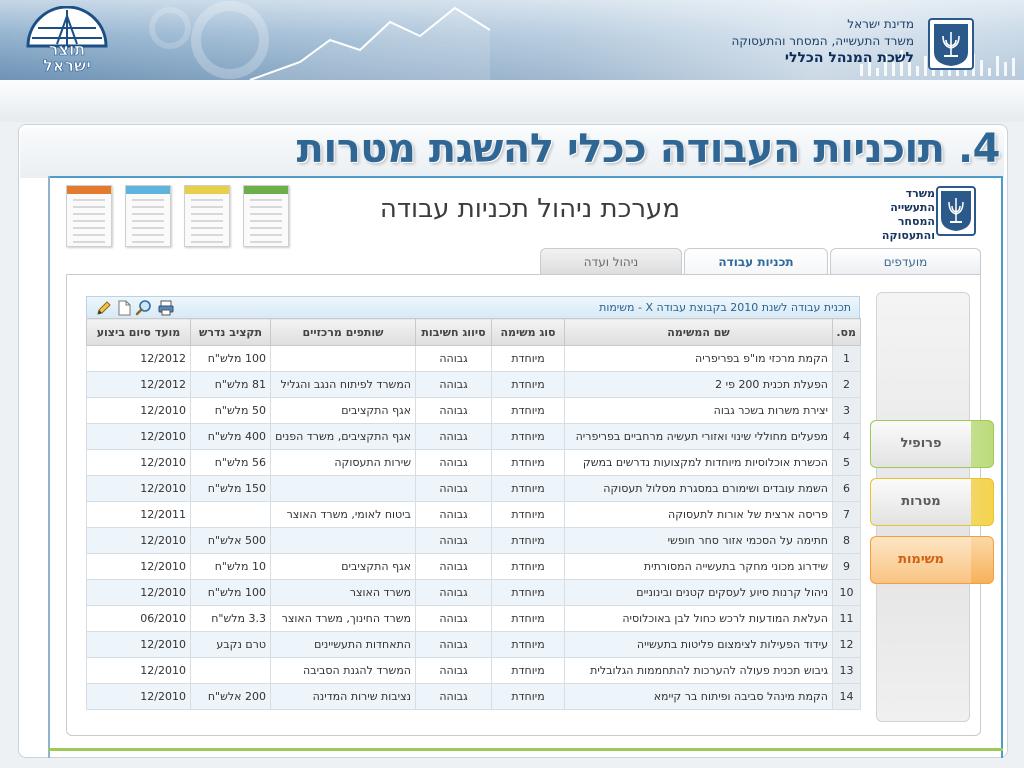 The image size is (1024, 768). What do you see at coordinates (846, 332) in the screenshot?
I see `column-header-num: מס.` at bounding box center [846, 332].